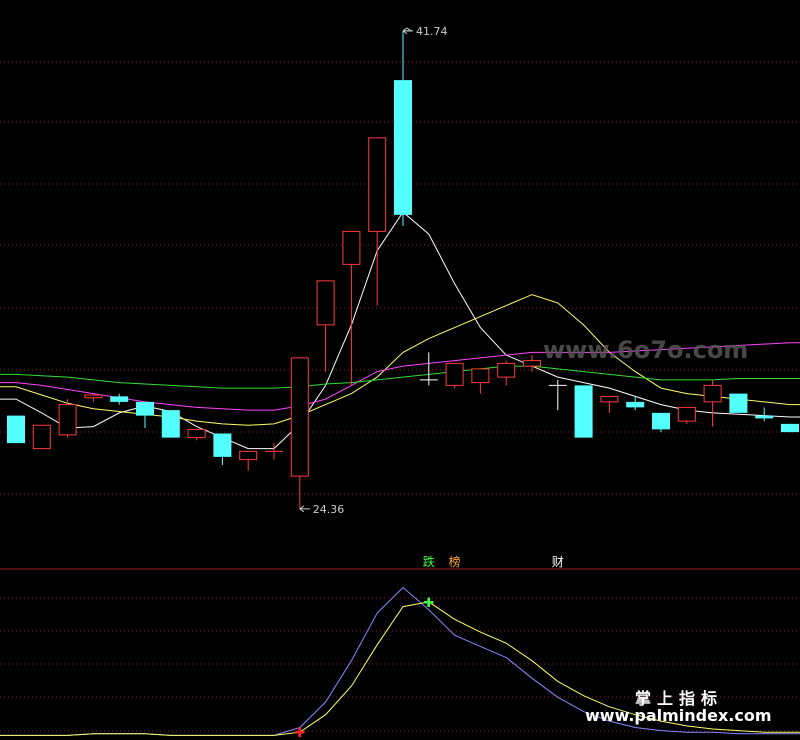 This screenshot has width=800, height=740. Describe the element at coordinates (432, 31) in the screenshot. I see `high-price-label: 41.74` at that location.